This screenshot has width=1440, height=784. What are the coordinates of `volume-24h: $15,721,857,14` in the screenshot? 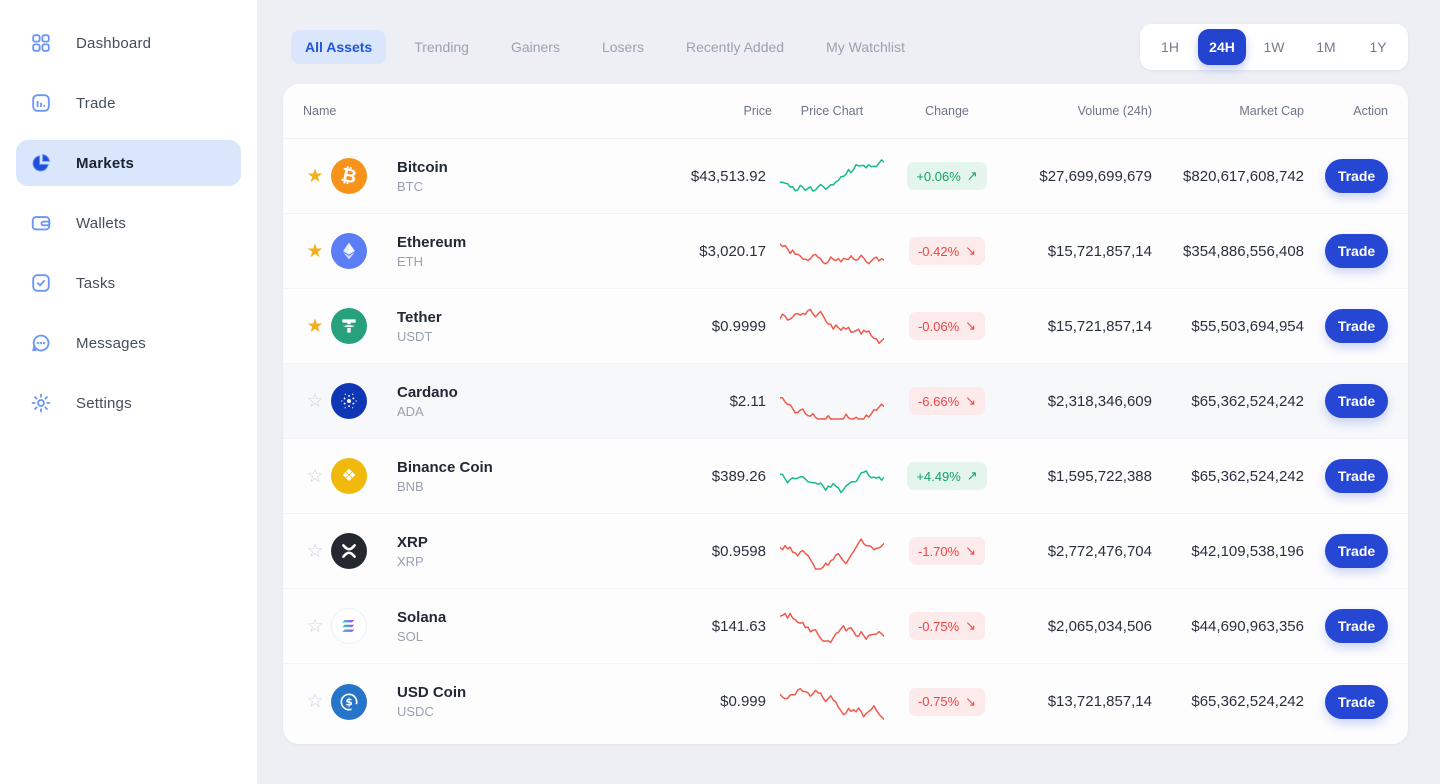 It's located at (1099, 326).